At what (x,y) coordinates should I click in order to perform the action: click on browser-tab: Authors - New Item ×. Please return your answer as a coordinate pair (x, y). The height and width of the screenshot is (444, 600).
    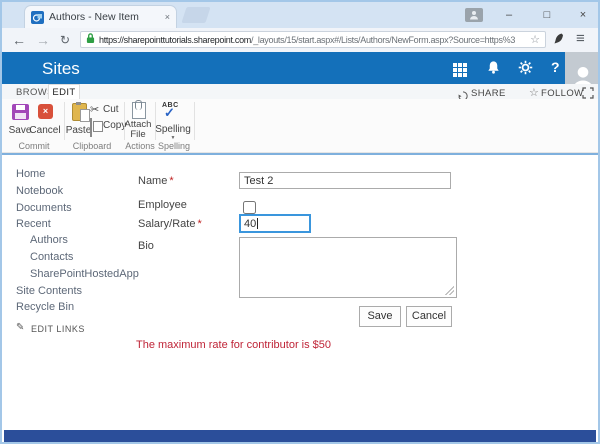
    Looking at the image, I should click on (100, 16).